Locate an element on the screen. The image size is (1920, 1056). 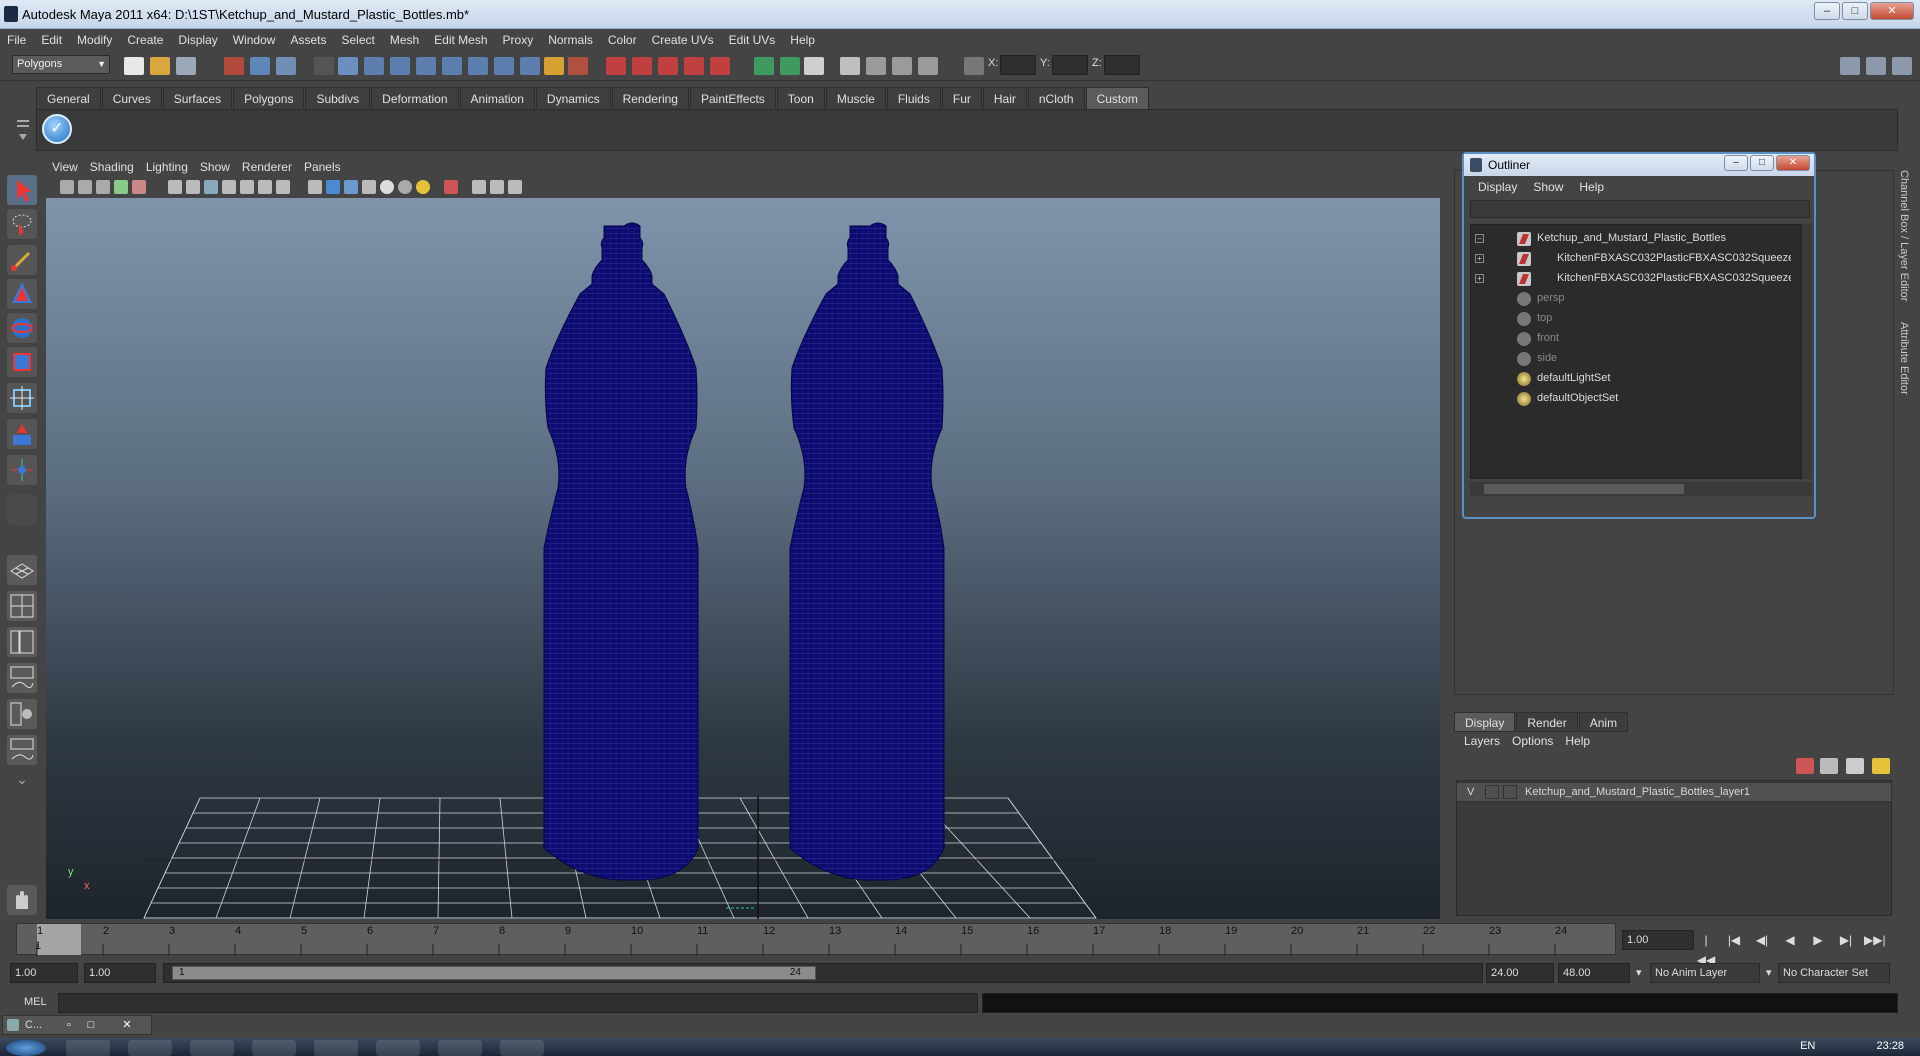
menu-mesh: Mesh is located at coordinates (405, 40).